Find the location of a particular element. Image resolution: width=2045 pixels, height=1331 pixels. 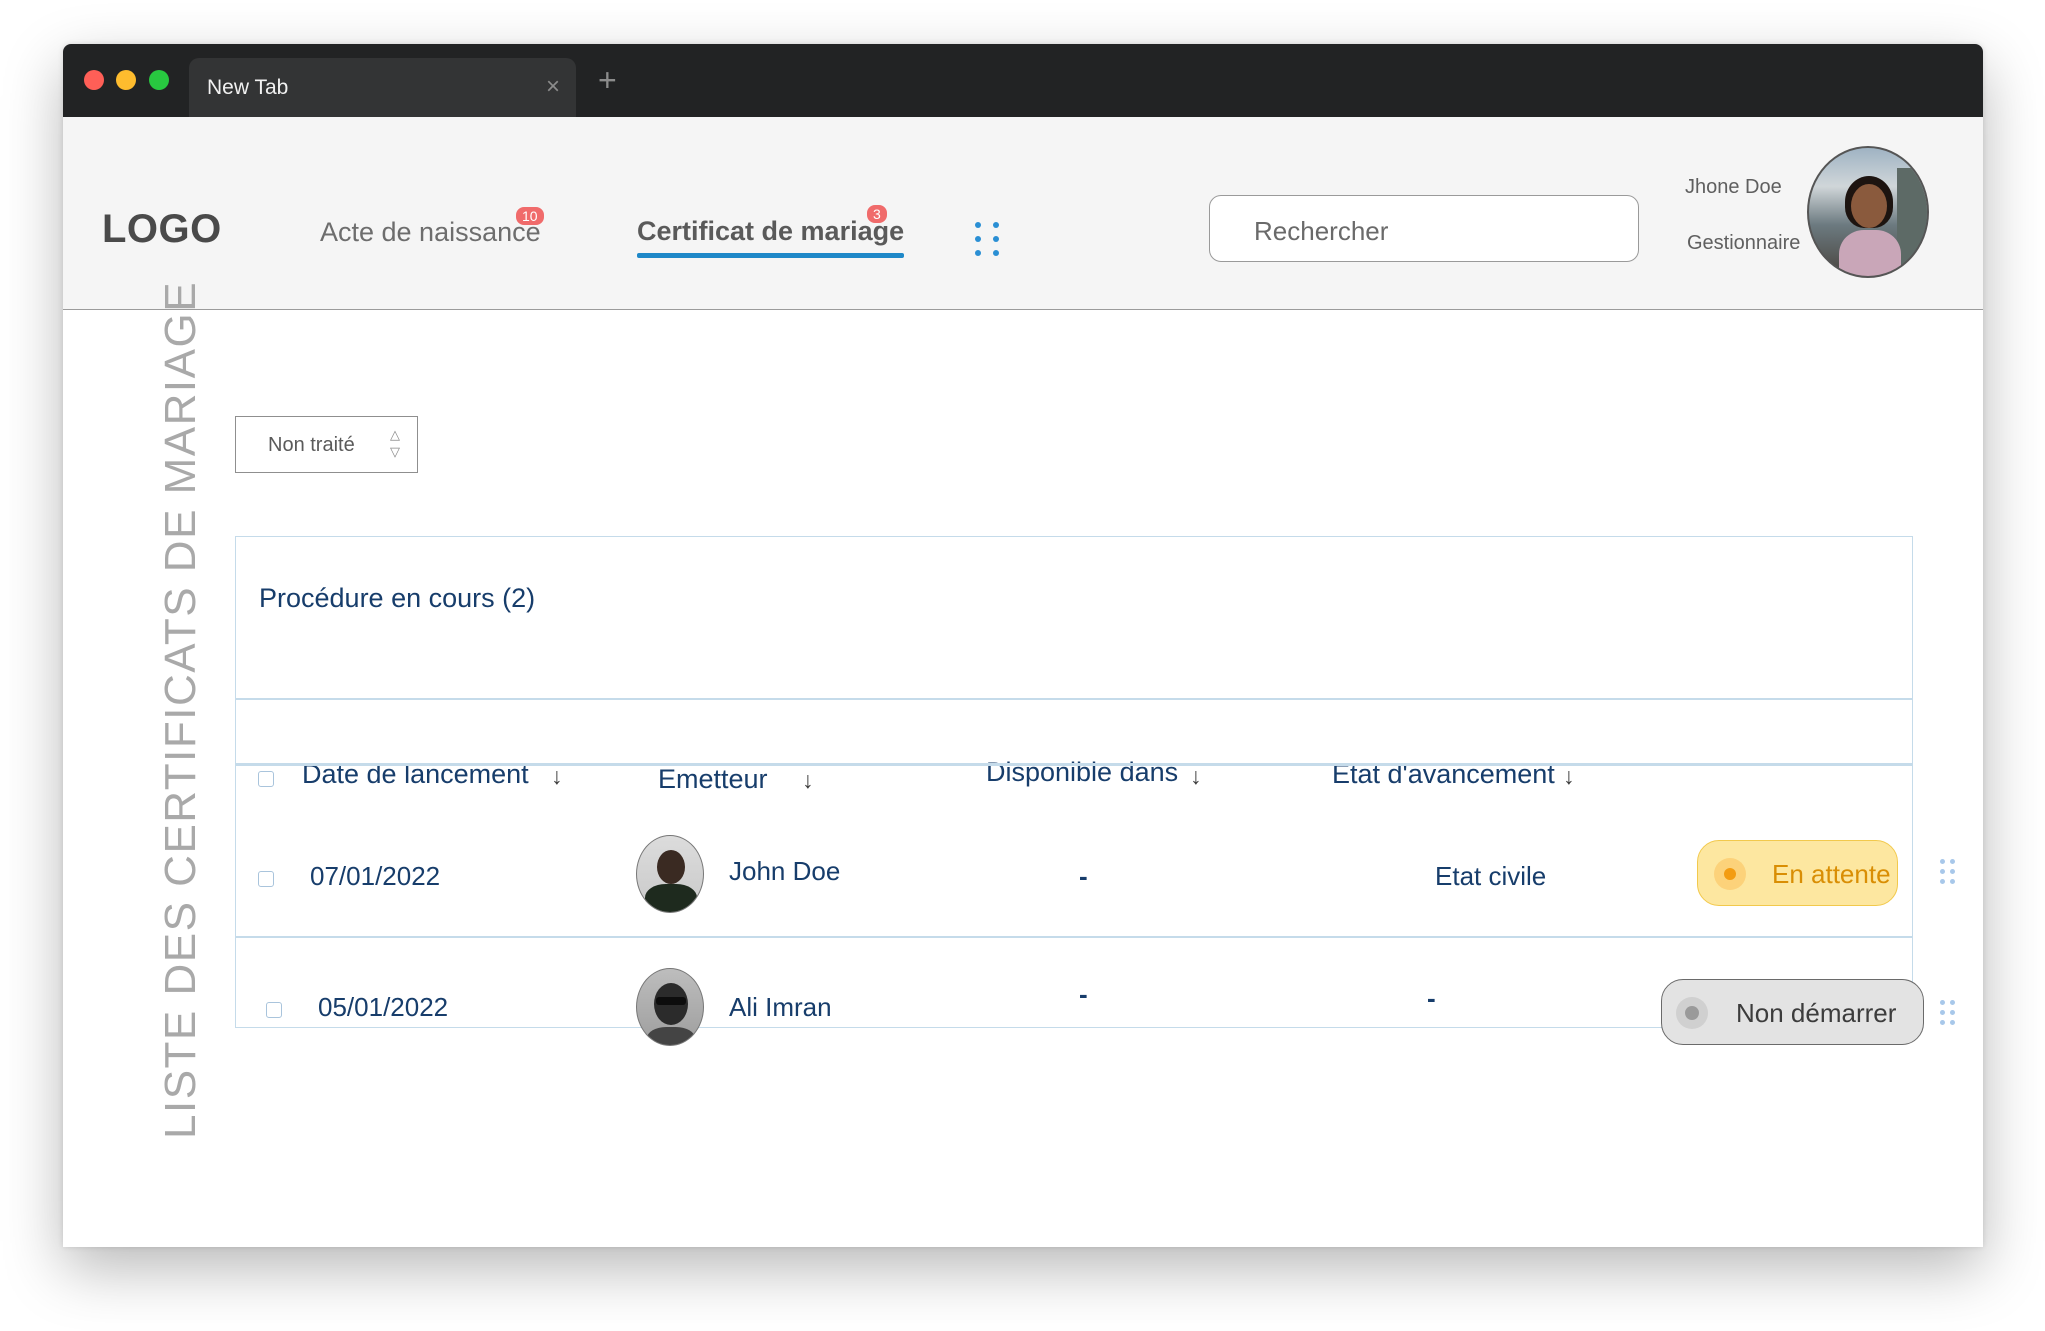

search-placeholder: Rechercher is located at coordinates (1321, 231).